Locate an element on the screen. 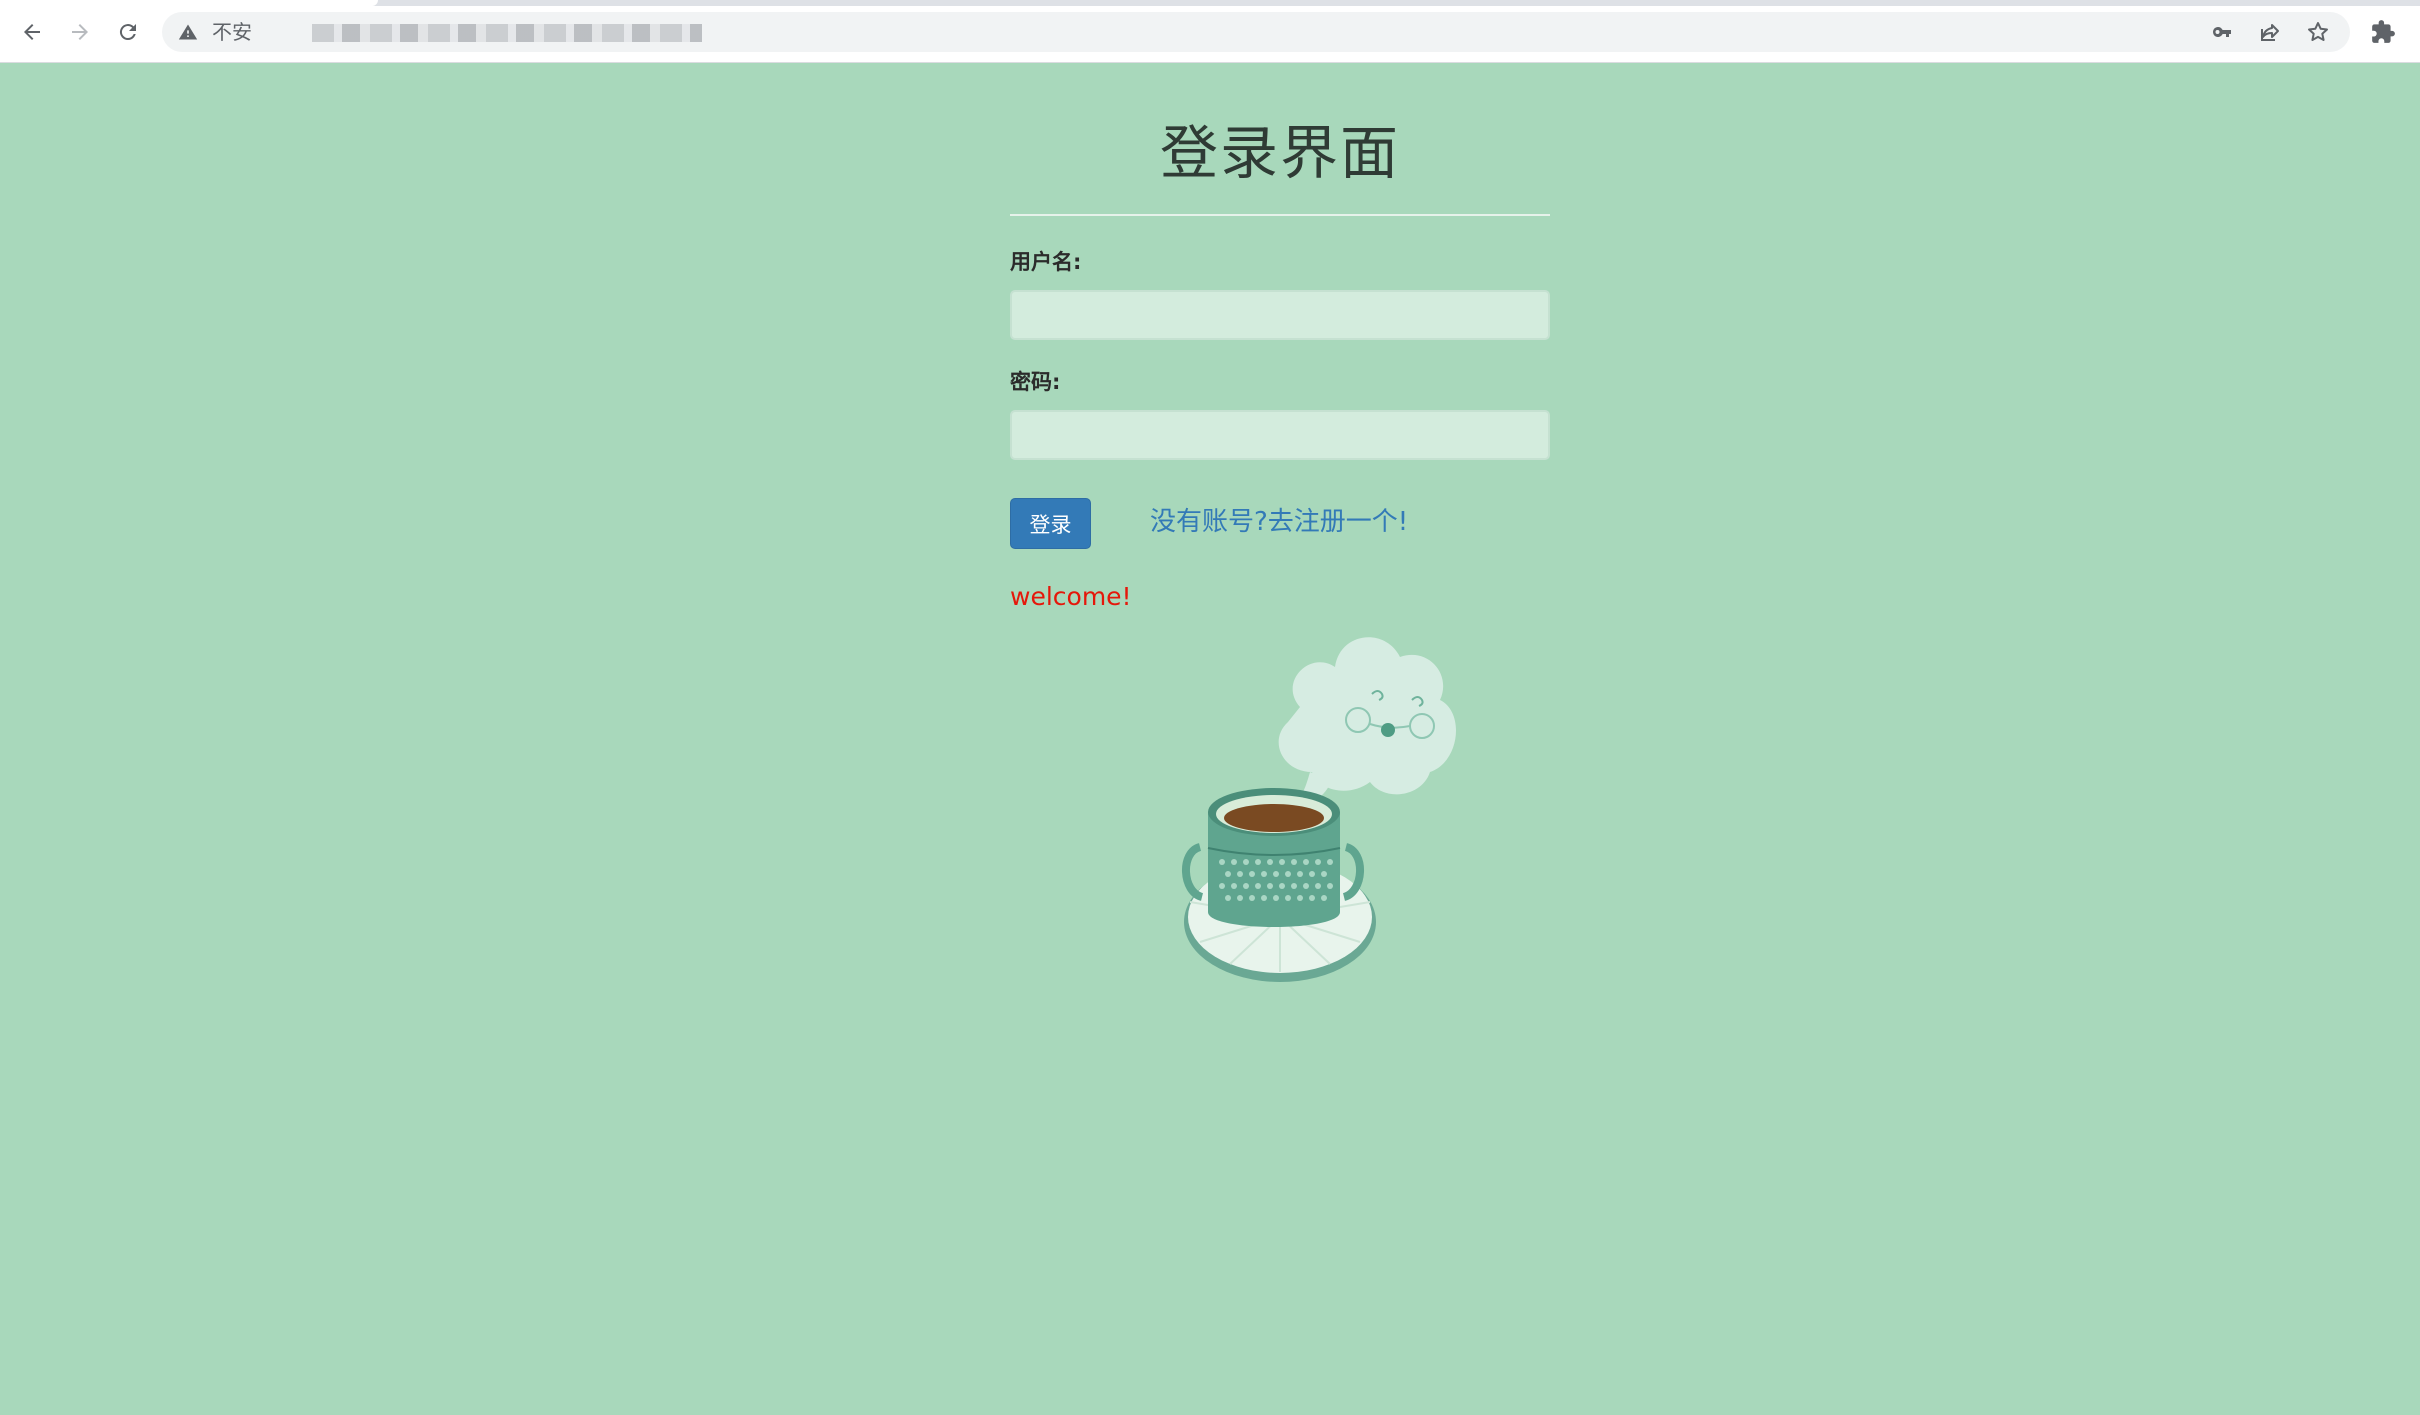 Image resolution: width=2420 pixels, height=1415 pixels. back-button is located at coordinates (32, 32).